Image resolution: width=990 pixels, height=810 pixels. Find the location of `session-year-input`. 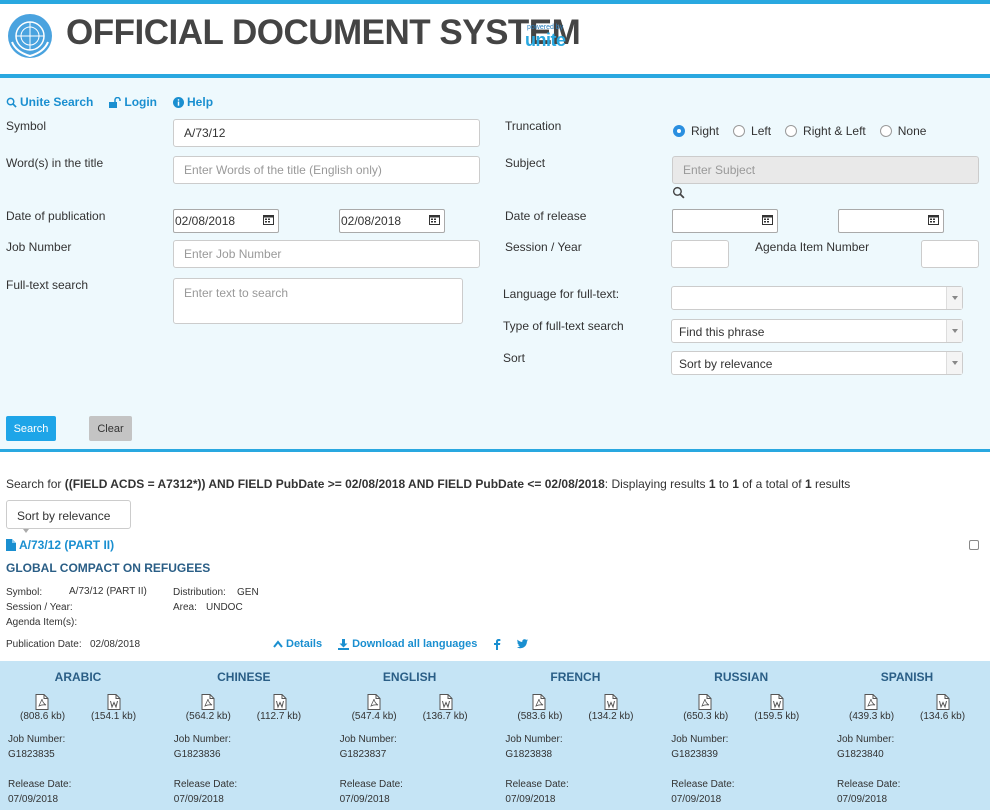

session-year-input is located at coordinates (700, 254).